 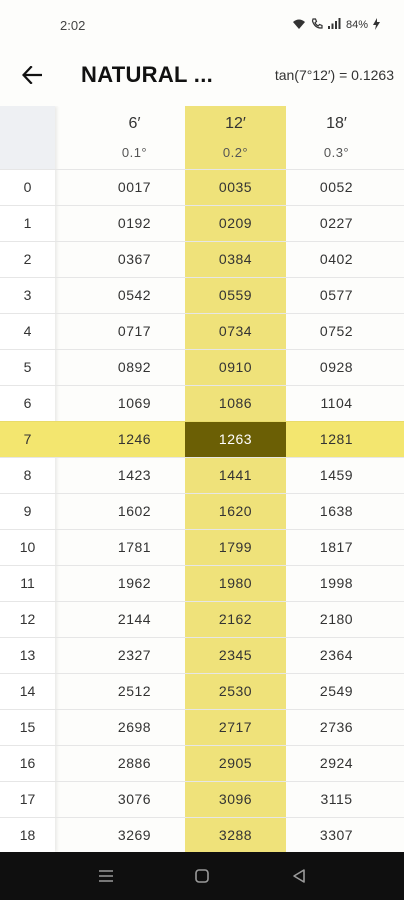 I want to click on table-row: 9 1602 1620 1638, so click(x=202, y=511).